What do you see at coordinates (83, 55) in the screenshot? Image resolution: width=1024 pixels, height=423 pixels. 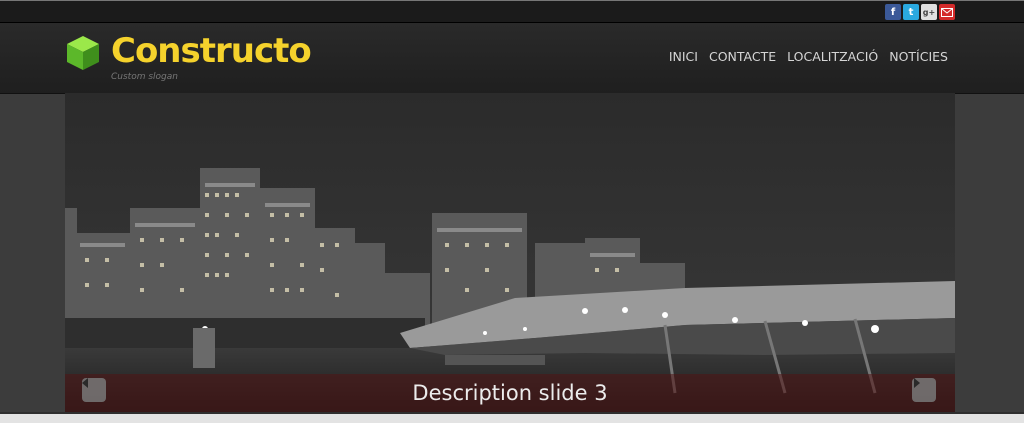 I see `green-cube-icon` at bounding box center [83, 55].